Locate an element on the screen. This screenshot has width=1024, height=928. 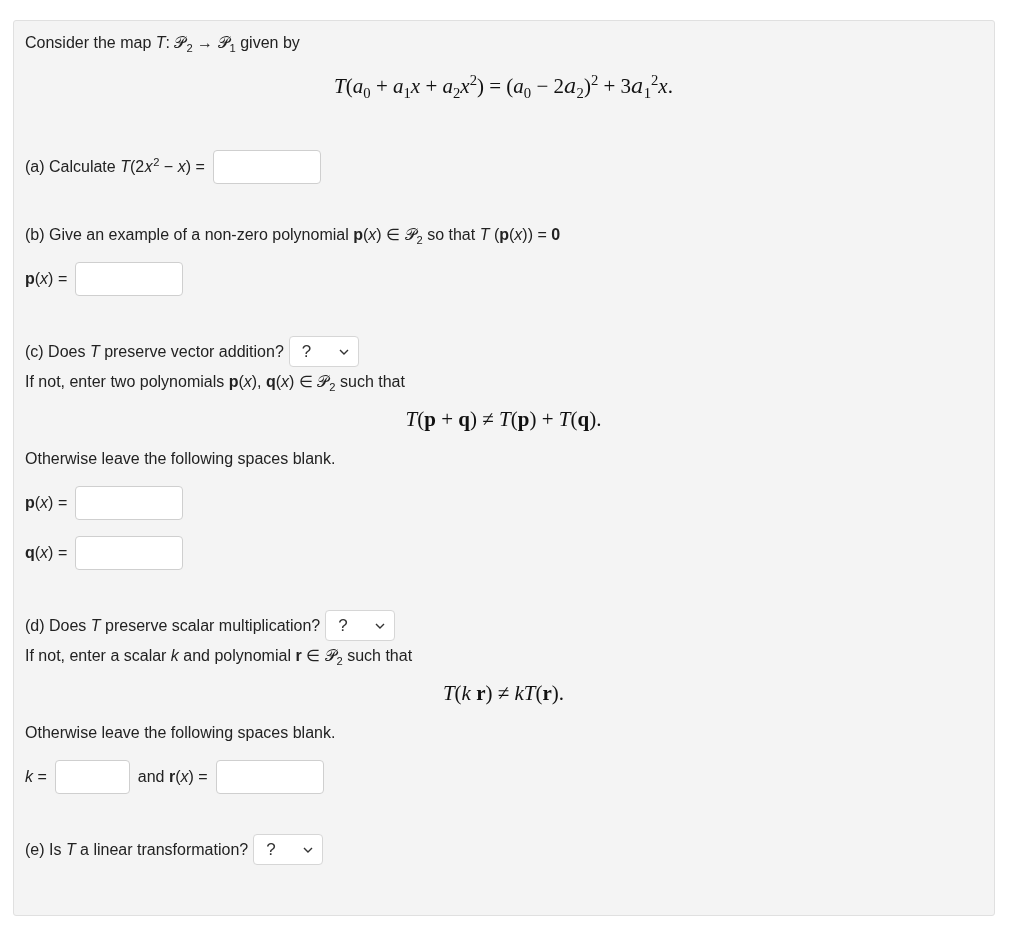
math-formula: T(p + q) ≠ T(p) + T(q). is located at coordinates (503, 419).